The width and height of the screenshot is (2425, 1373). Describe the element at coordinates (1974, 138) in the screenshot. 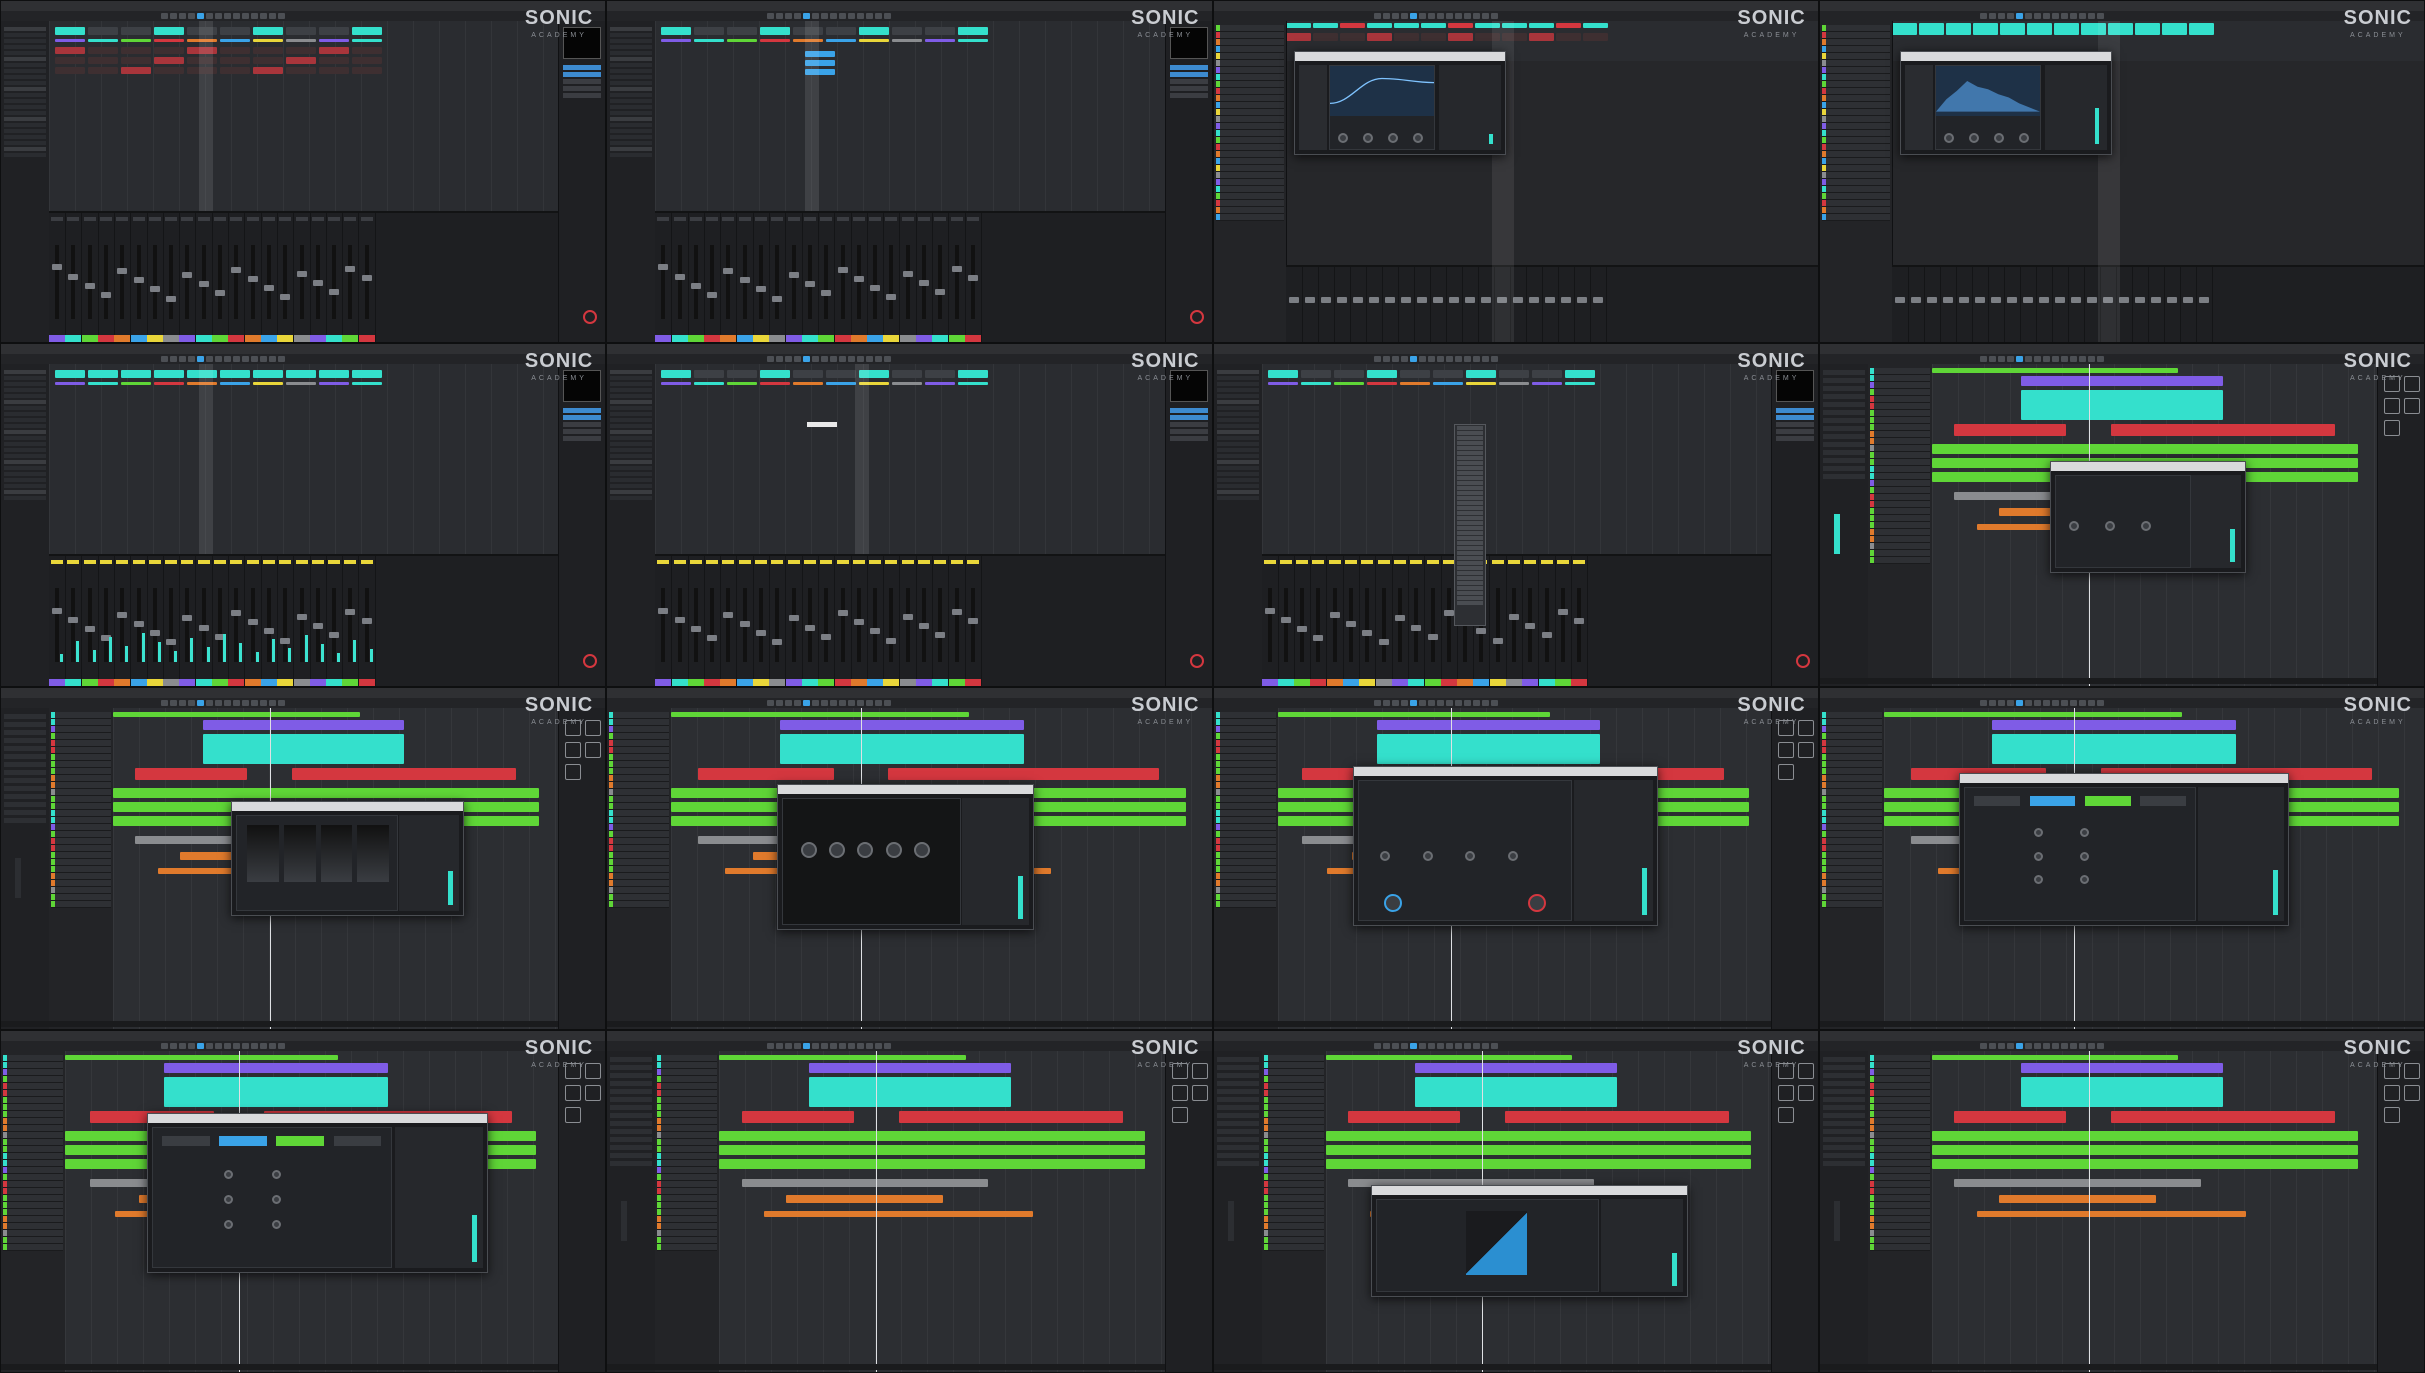

I see `eq-band-knob` at that location.